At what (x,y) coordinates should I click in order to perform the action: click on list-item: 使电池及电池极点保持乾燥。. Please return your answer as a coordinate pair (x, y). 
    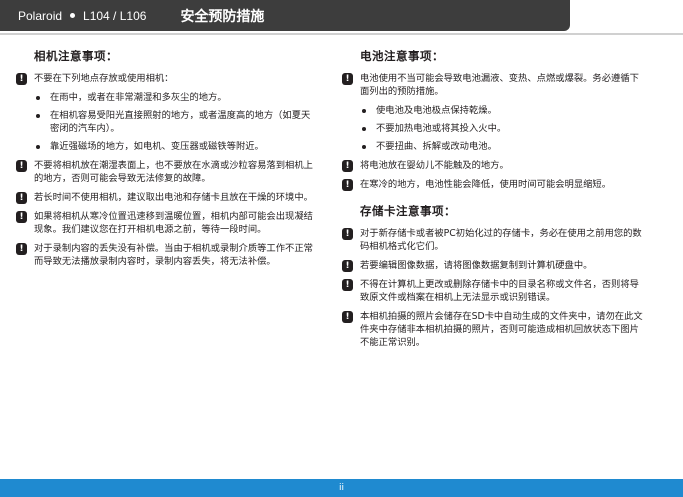
    Looking at the image, I should click on (493, 110).